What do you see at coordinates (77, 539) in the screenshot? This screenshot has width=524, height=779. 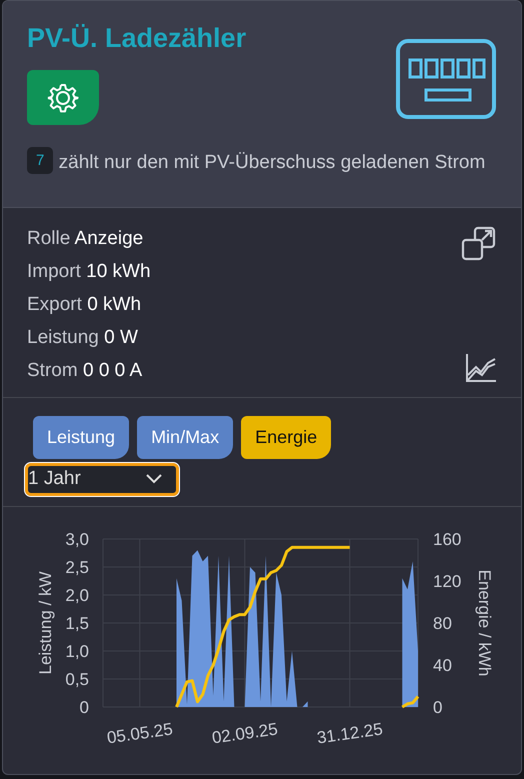 I see `y-tick-label: 3,0` at bounding box center [77, 539].